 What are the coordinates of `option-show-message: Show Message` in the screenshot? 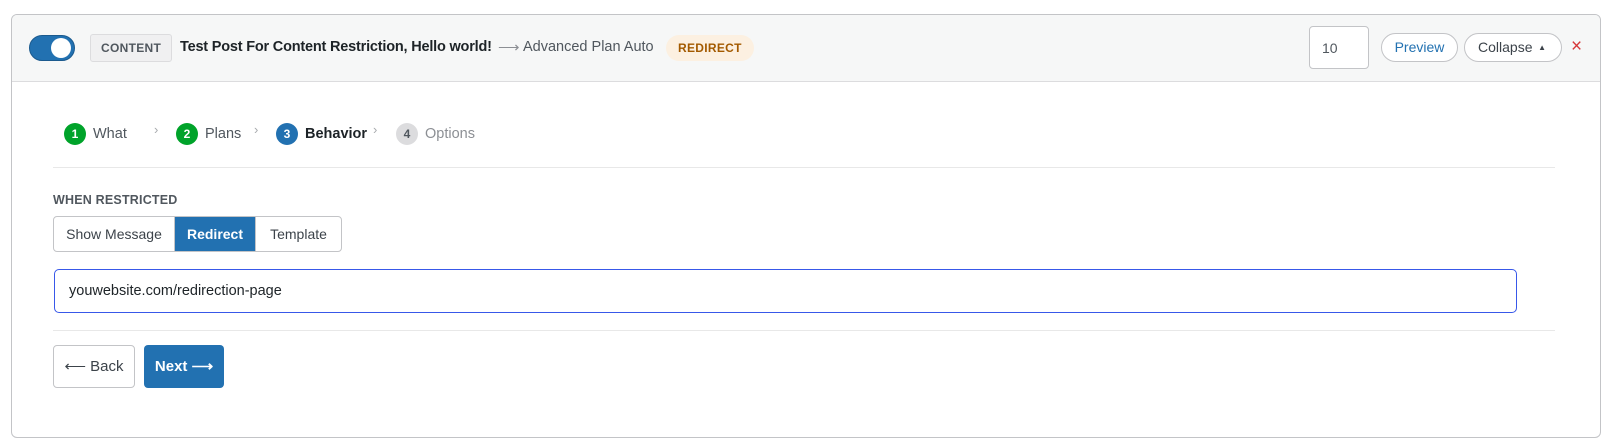 It's located at (114, 234).